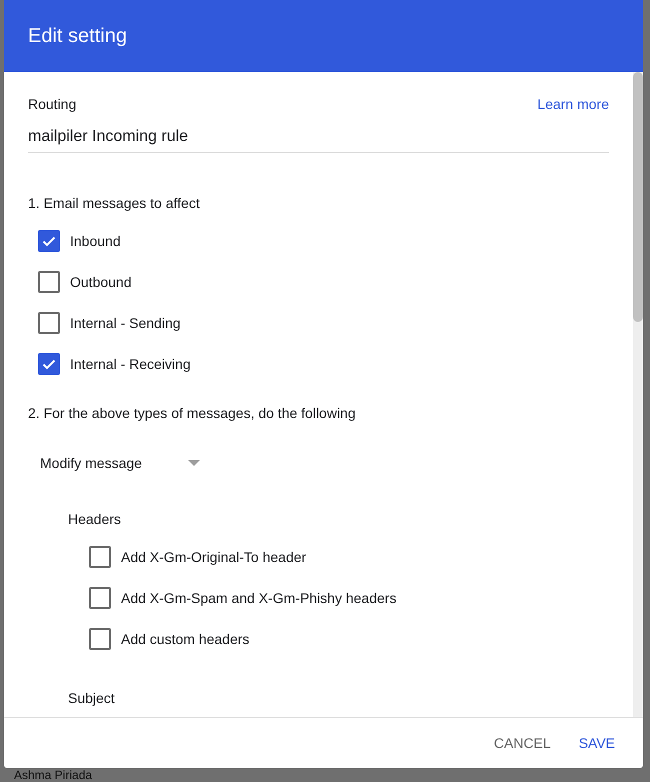  What do you see at coordinates (77, 36) in the screenshot?
I see `dialog-title: Edit setting` at bounding box center [77, 36].